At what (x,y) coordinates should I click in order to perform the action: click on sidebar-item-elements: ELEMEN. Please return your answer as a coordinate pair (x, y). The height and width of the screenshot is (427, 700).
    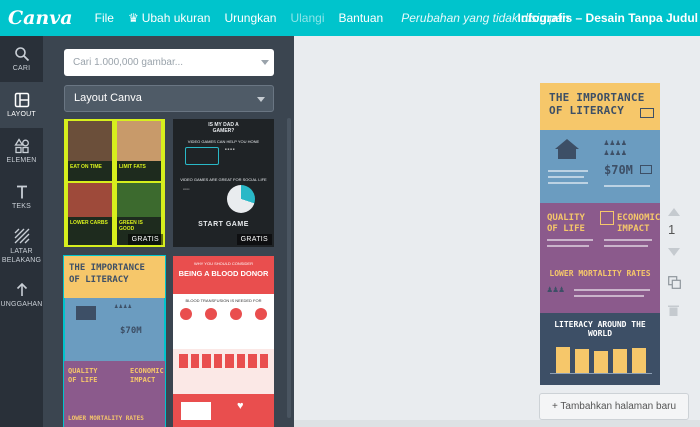
    Looking at the image, I should click on (21, 151).